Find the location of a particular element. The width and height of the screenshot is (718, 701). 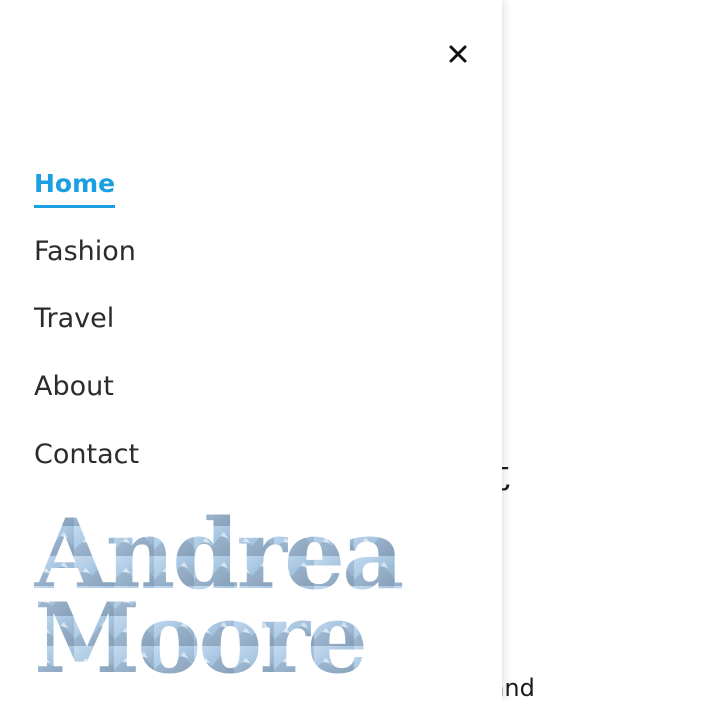

nav-item-travel: Travel is located at coordinates (86, 335).